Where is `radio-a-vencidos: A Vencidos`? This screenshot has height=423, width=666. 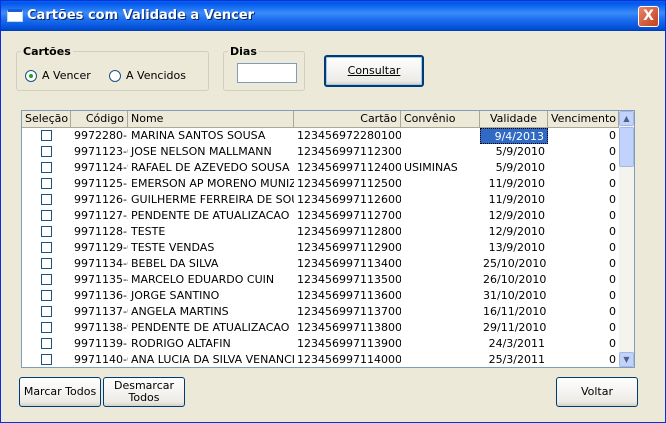 radio-a-vencidos: A Vencidos is located at coordinates (147, 75).